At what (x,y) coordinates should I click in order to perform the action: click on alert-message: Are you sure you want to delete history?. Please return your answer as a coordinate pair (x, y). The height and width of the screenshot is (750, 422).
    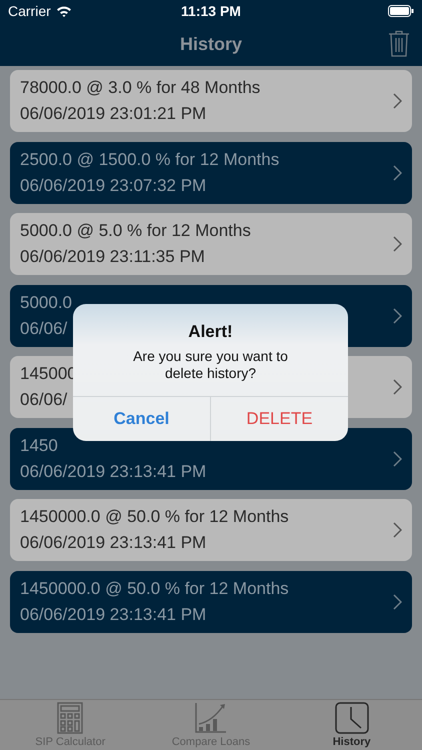
    Looking at the image, I should click on (210, 365).